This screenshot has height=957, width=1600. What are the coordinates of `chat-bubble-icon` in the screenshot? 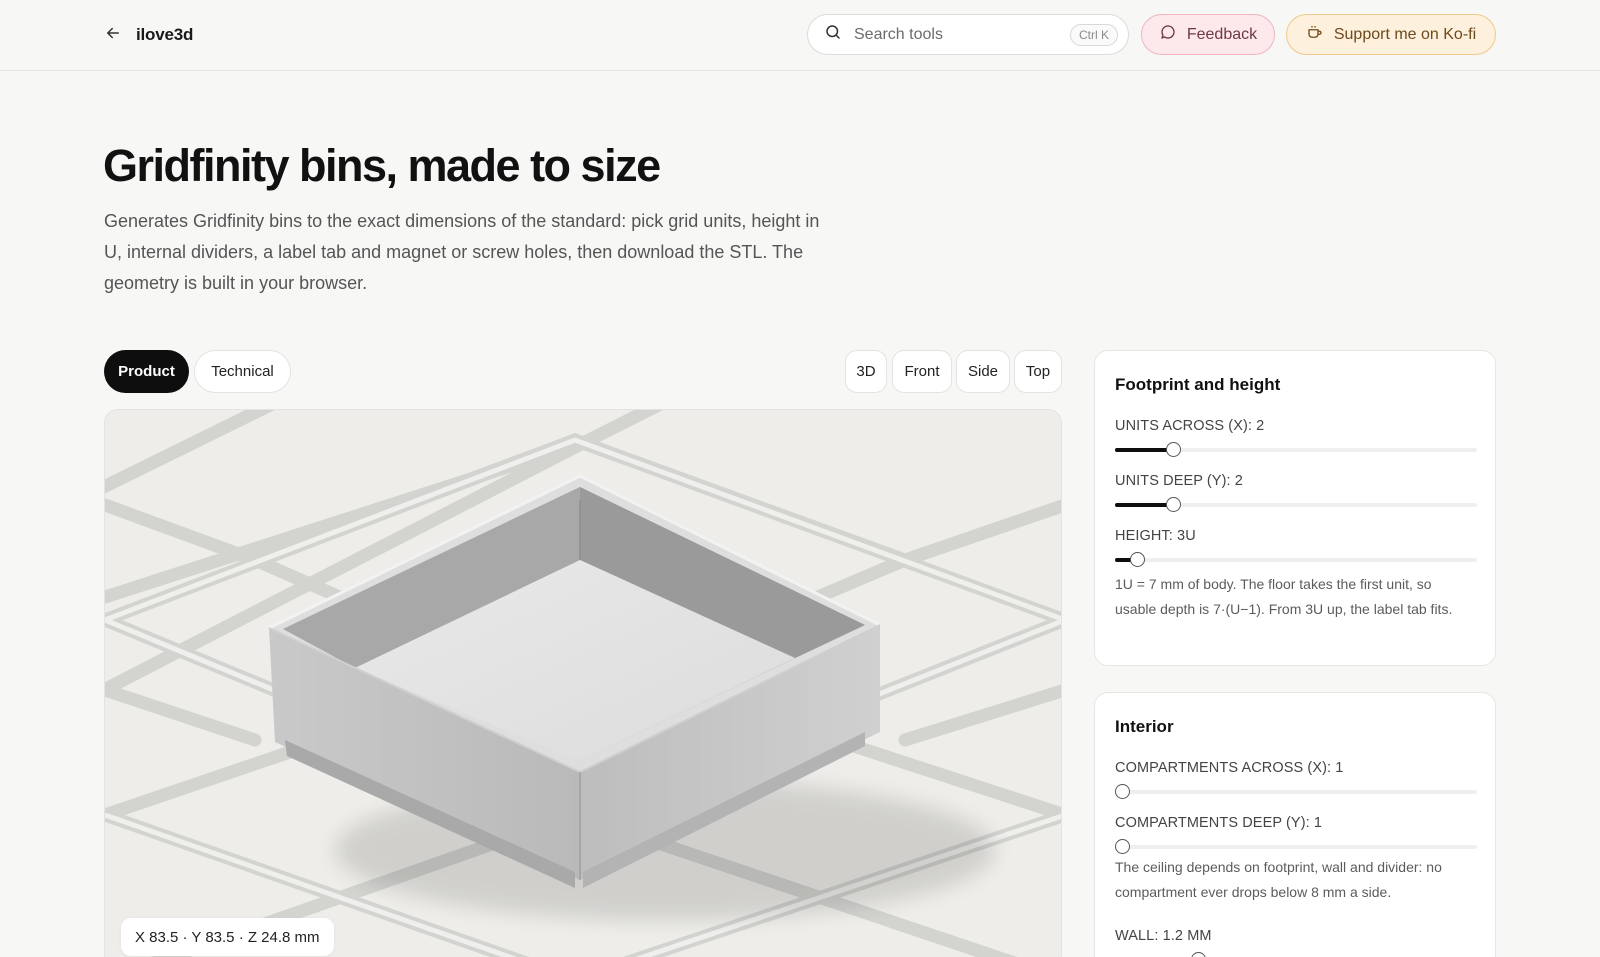 It's located at (1168, 34).